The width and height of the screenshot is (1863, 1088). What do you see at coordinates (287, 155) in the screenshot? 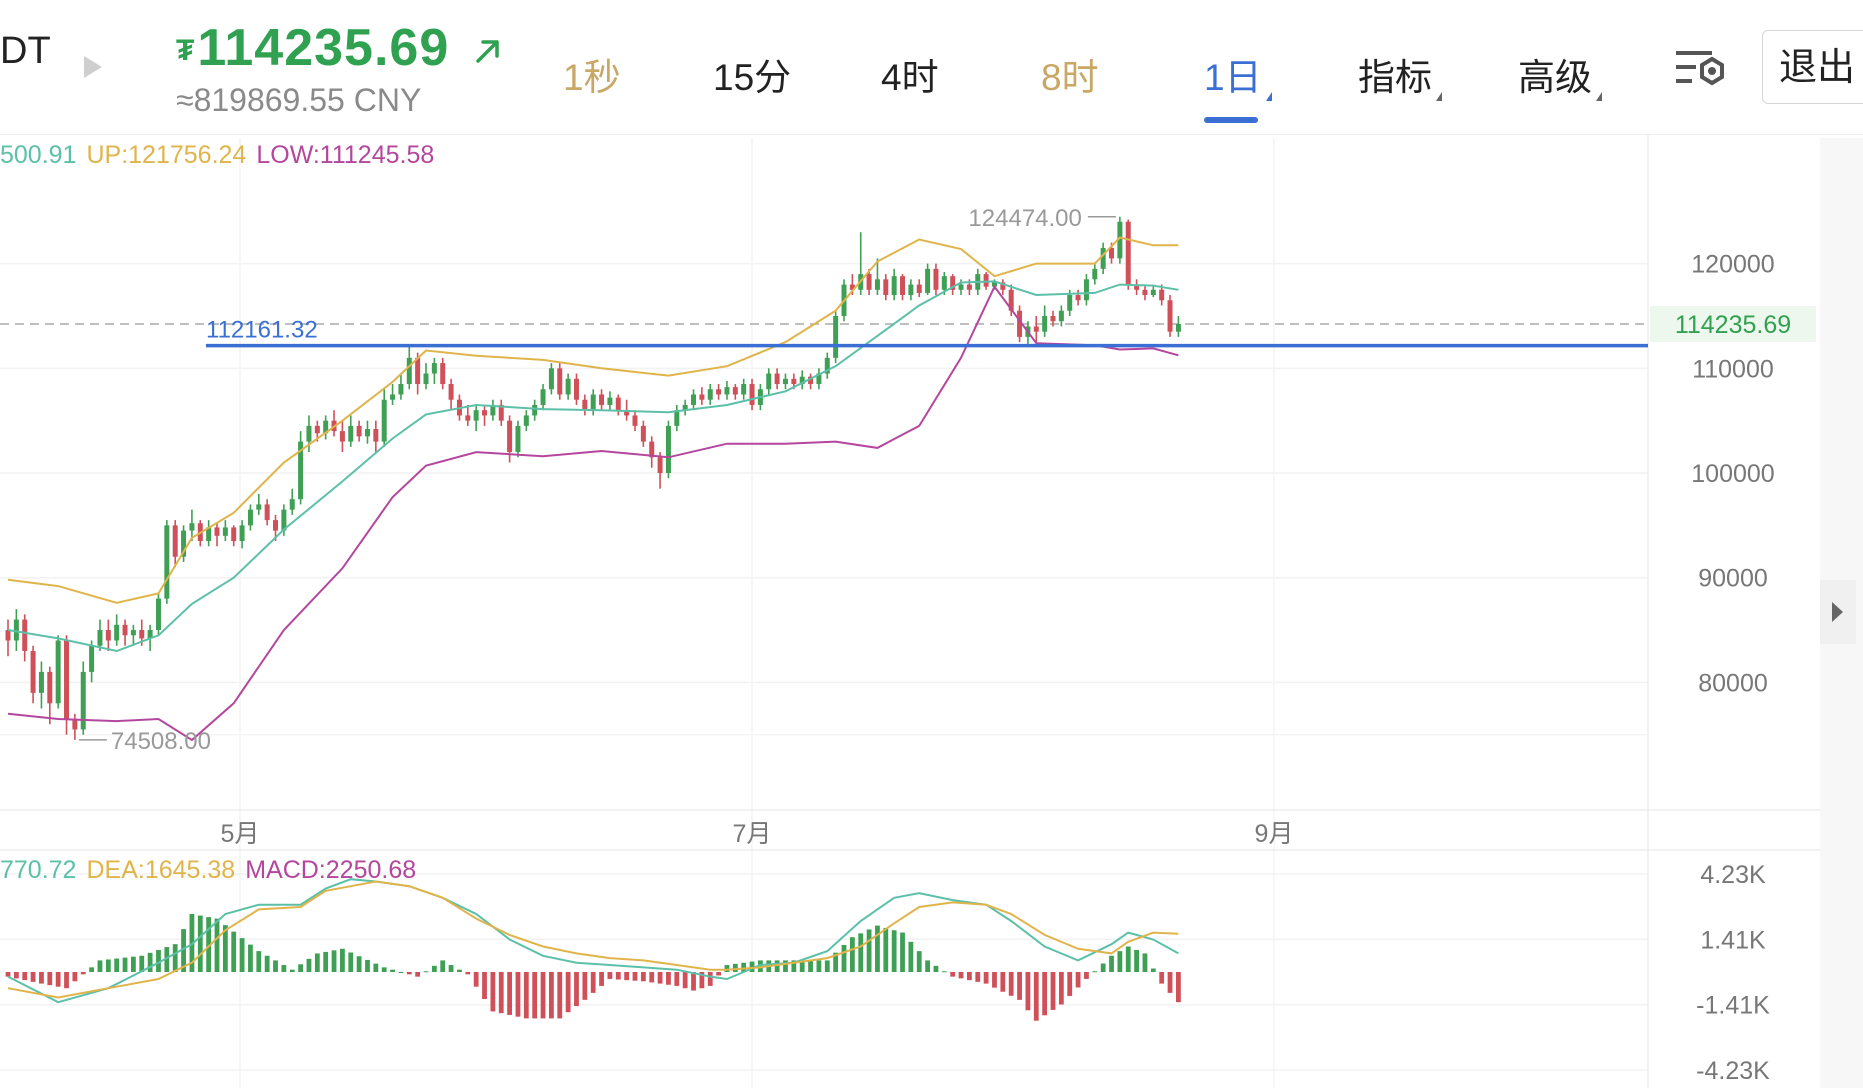
I see `boll-low-label: LOW:` at bounding box center [287, 155].